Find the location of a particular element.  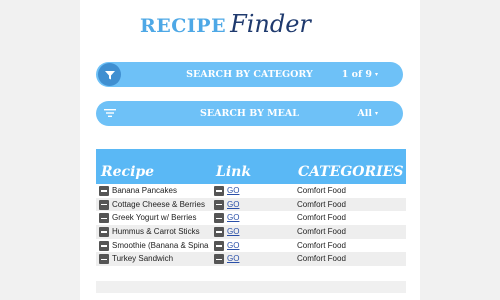

table-footer is located at coordinates (251, 287).